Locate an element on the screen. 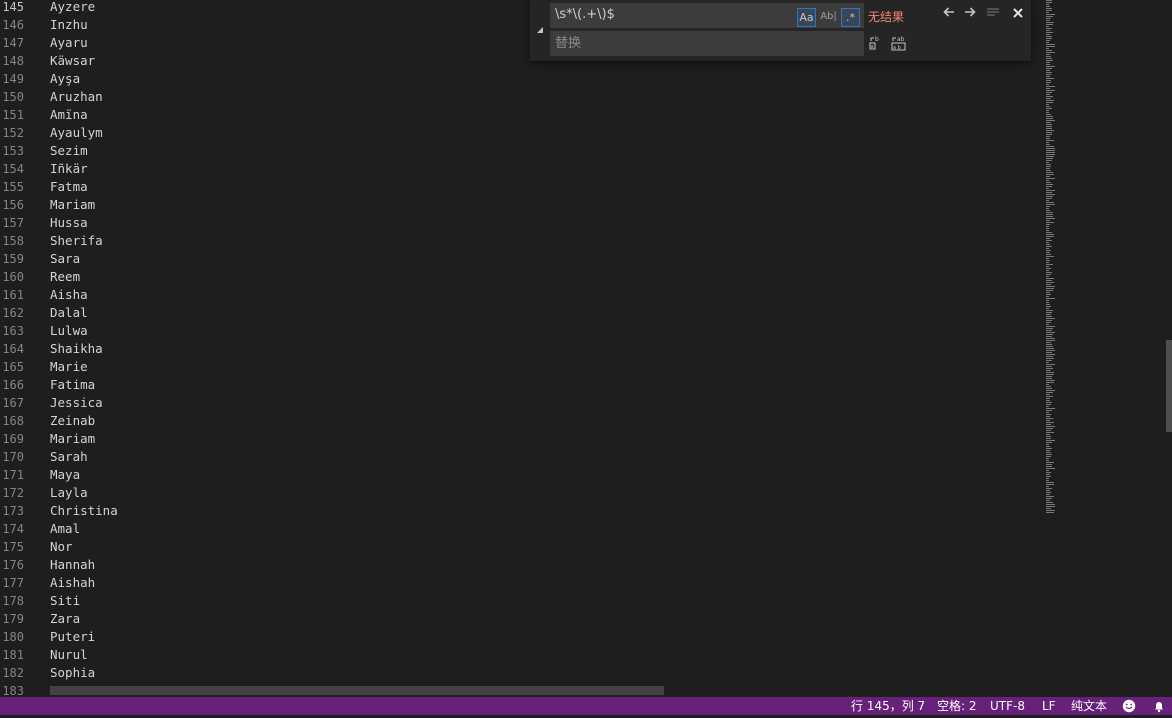 Image resolution: width=1172 pixels, height=718 pixels. regex-toggle: .* is located at coordinates (850, 17).